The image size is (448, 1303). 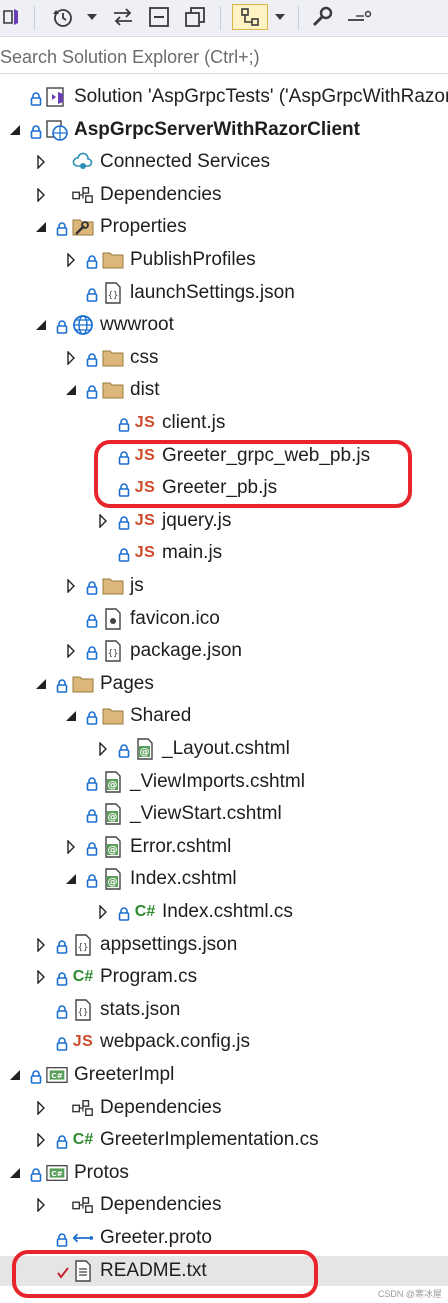 What do you see at coordinates (224, 1075) in the screenshot?
I see `tree-item: C# GreeterImpl` at bounding box center [224, 1075].